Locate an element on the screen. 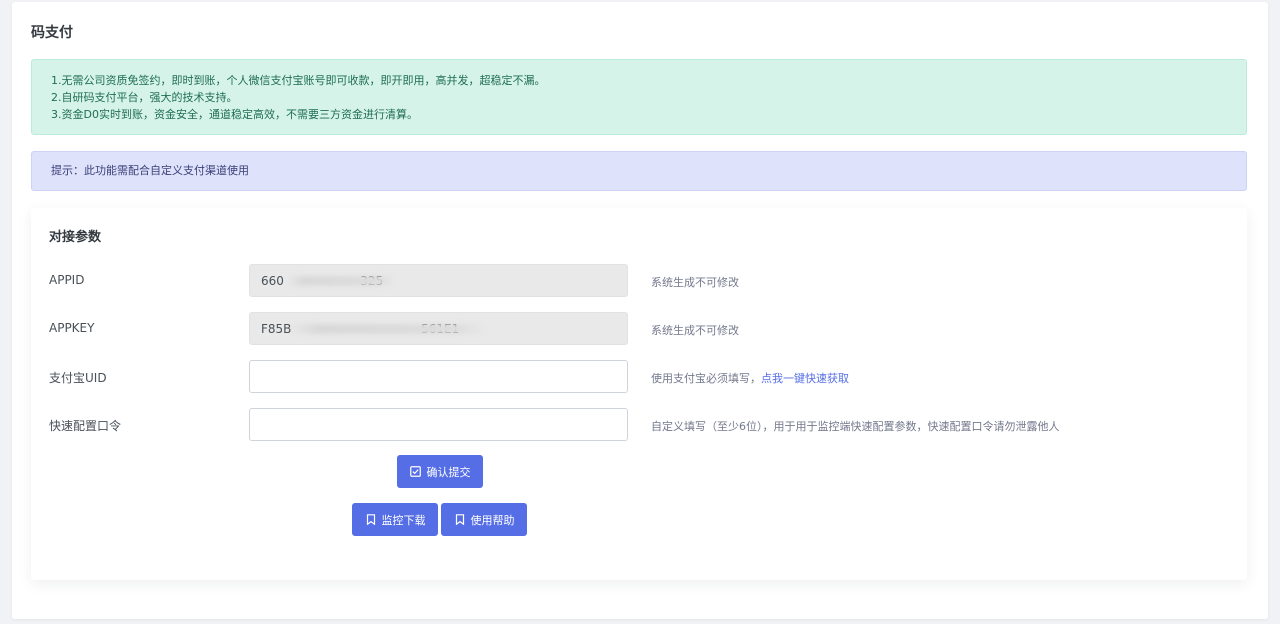  usage-help-button: 使用帮助 is located at coordinates (484, 519).